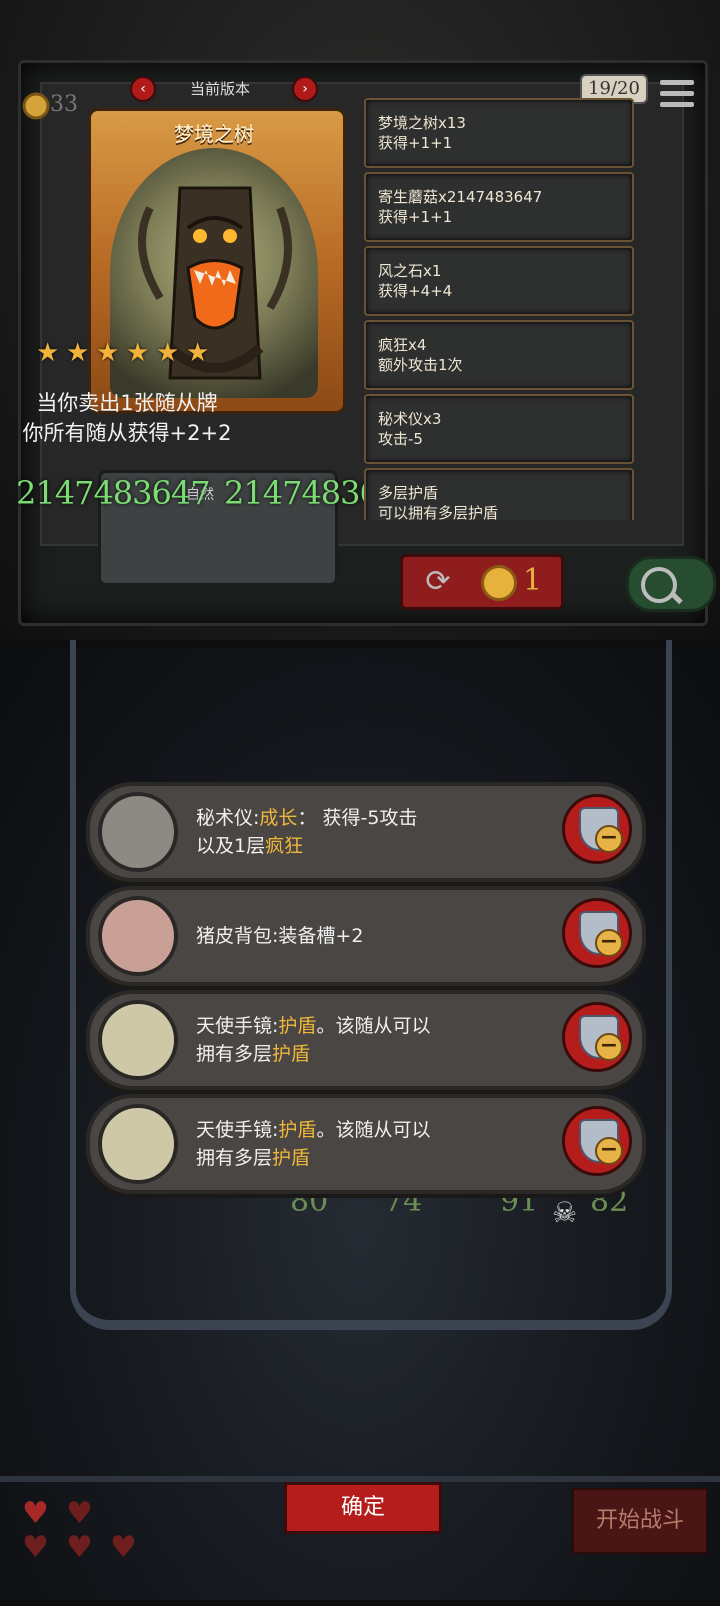  What do you see at coordinates (420, 365) in the screenshot?
I see `buff-effect: 额外攻击1次` at bounding box center [420, 365].